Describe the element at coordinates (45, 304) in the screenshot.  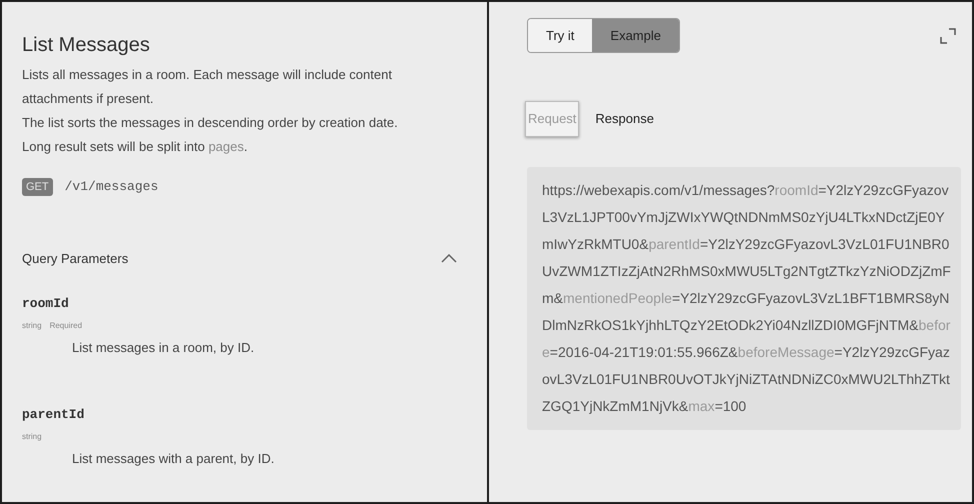
I see `param-name: roomId` at that location.